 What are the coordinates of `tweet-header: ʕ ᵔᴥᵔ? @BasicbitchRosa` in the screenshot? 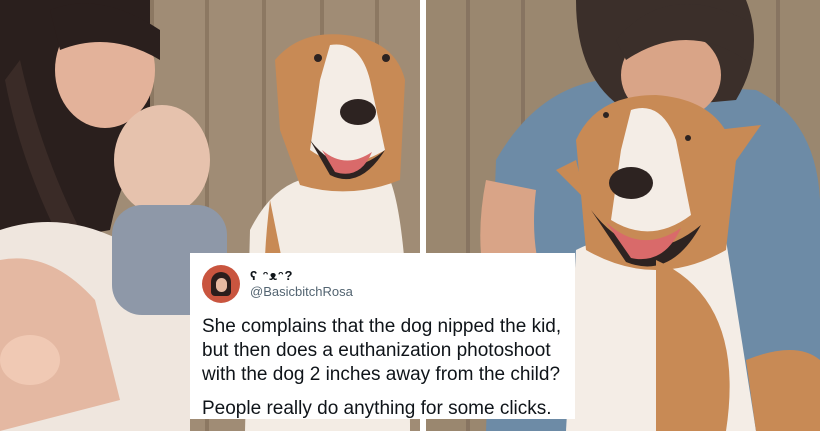 It's located at (382, 284).